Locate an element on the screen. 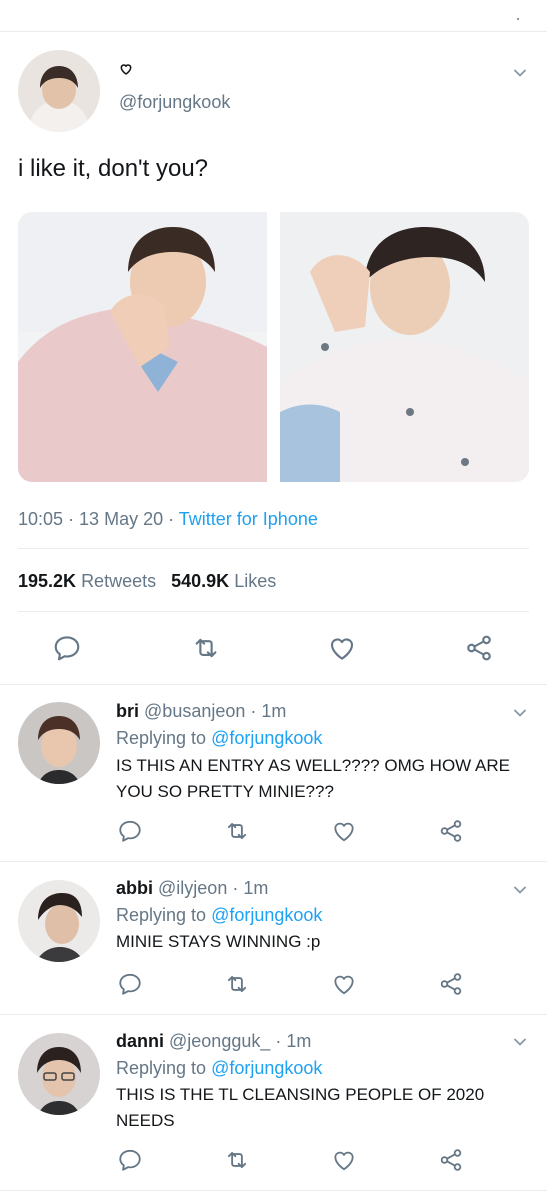  top-bar is located at coordinates (273, 16).